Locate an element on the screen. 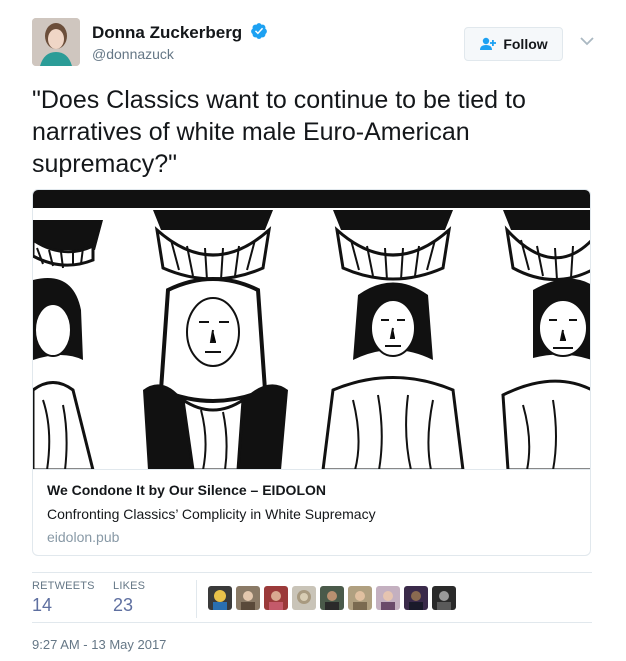 This screenshot has width=626, height=661. likes-count: 23 is located at coordinates (129, 605).